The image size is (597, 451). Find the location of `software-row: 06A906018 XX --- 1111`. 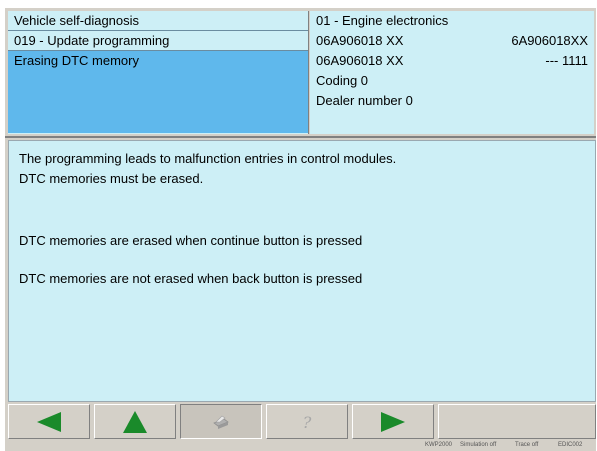

software-row: 06A906018 XX --- 1111 is located at coordinates (452, 61).